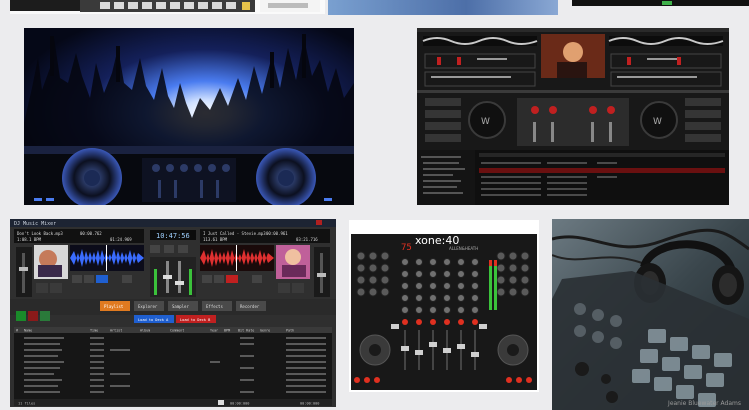 The width and height of the screenshot is (749, 410). I want to click on deck-a-elapsed: 00:00.762, so click(91, 233).